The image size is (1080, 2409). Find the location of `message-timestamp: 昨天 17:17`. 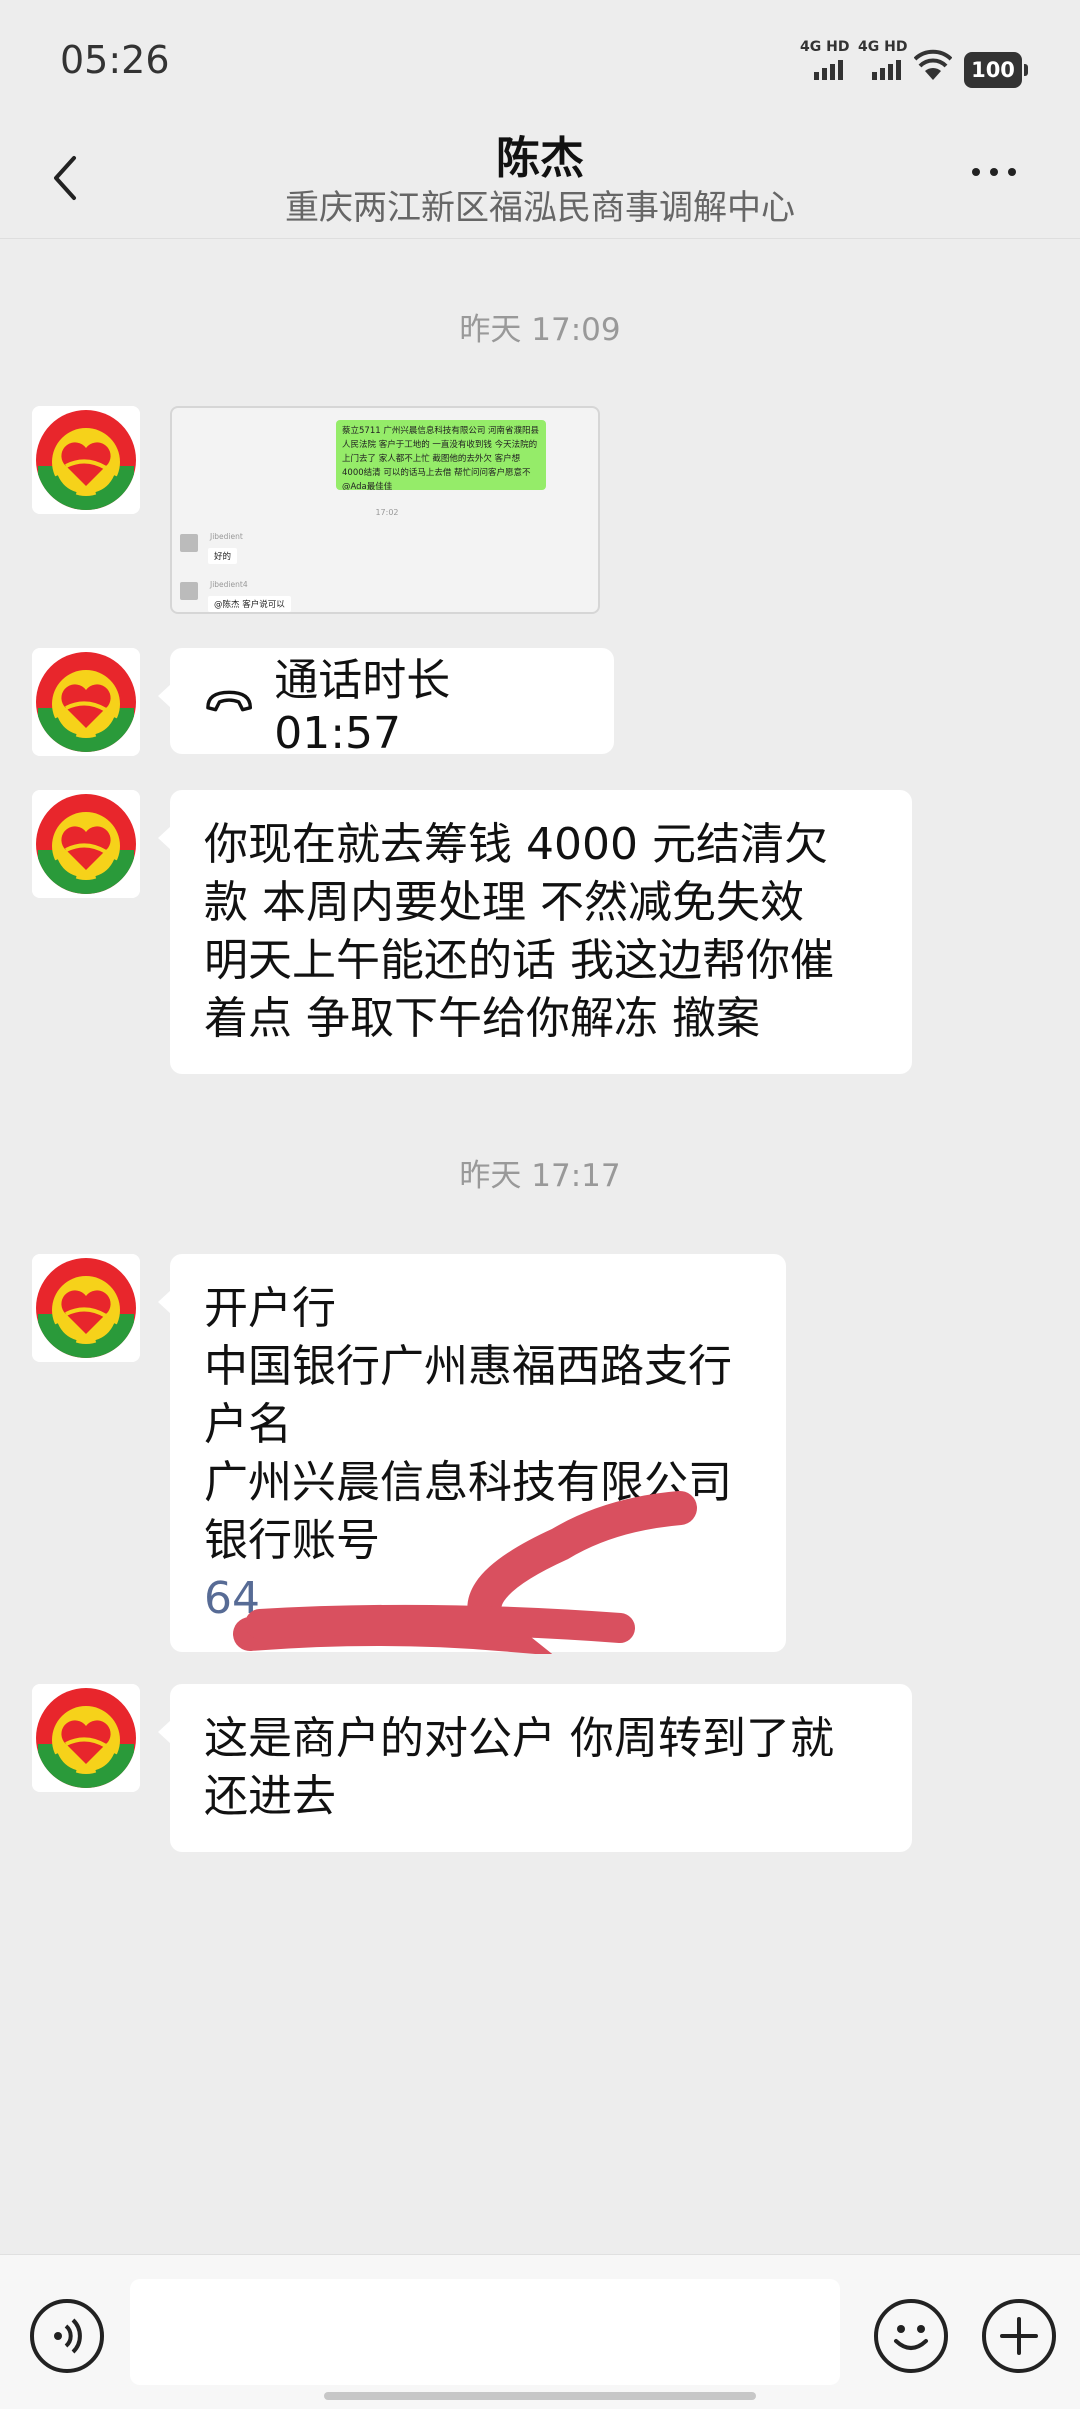

message-timestamp: 昨天 17:17 is located at coordinates (540, 1176).